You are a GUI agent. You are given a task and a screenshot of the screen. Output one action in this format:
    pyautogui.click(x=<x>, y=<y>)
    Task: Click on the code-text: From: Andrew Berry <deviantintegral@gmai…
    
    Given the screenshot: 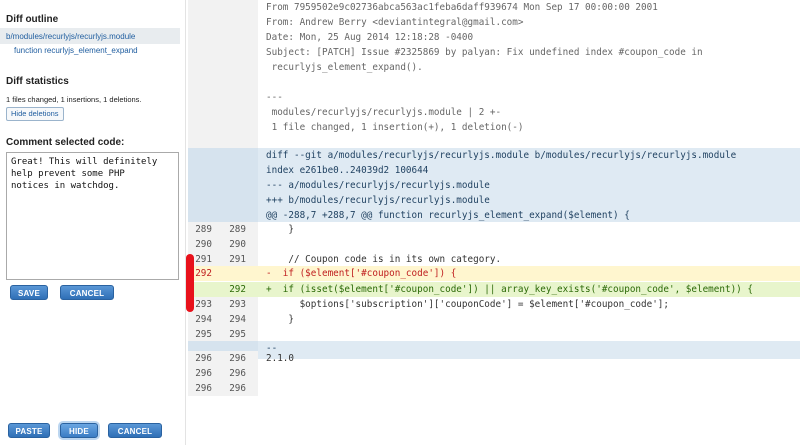 What is the action you would take?
    pyautogui.click(x=395, y=22)
    